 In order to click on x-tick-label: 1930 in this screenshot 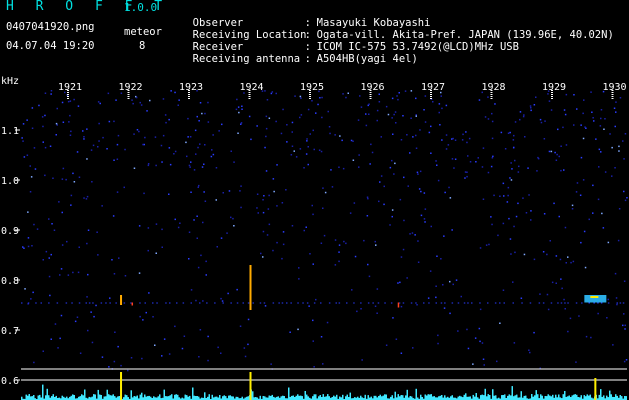, I will do `click(615, 87)`.